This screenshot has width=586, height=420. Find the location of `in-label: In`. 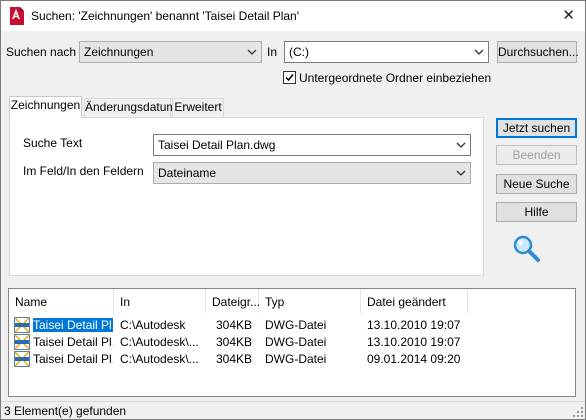

in-label: In is located at coordinates (272, 52).